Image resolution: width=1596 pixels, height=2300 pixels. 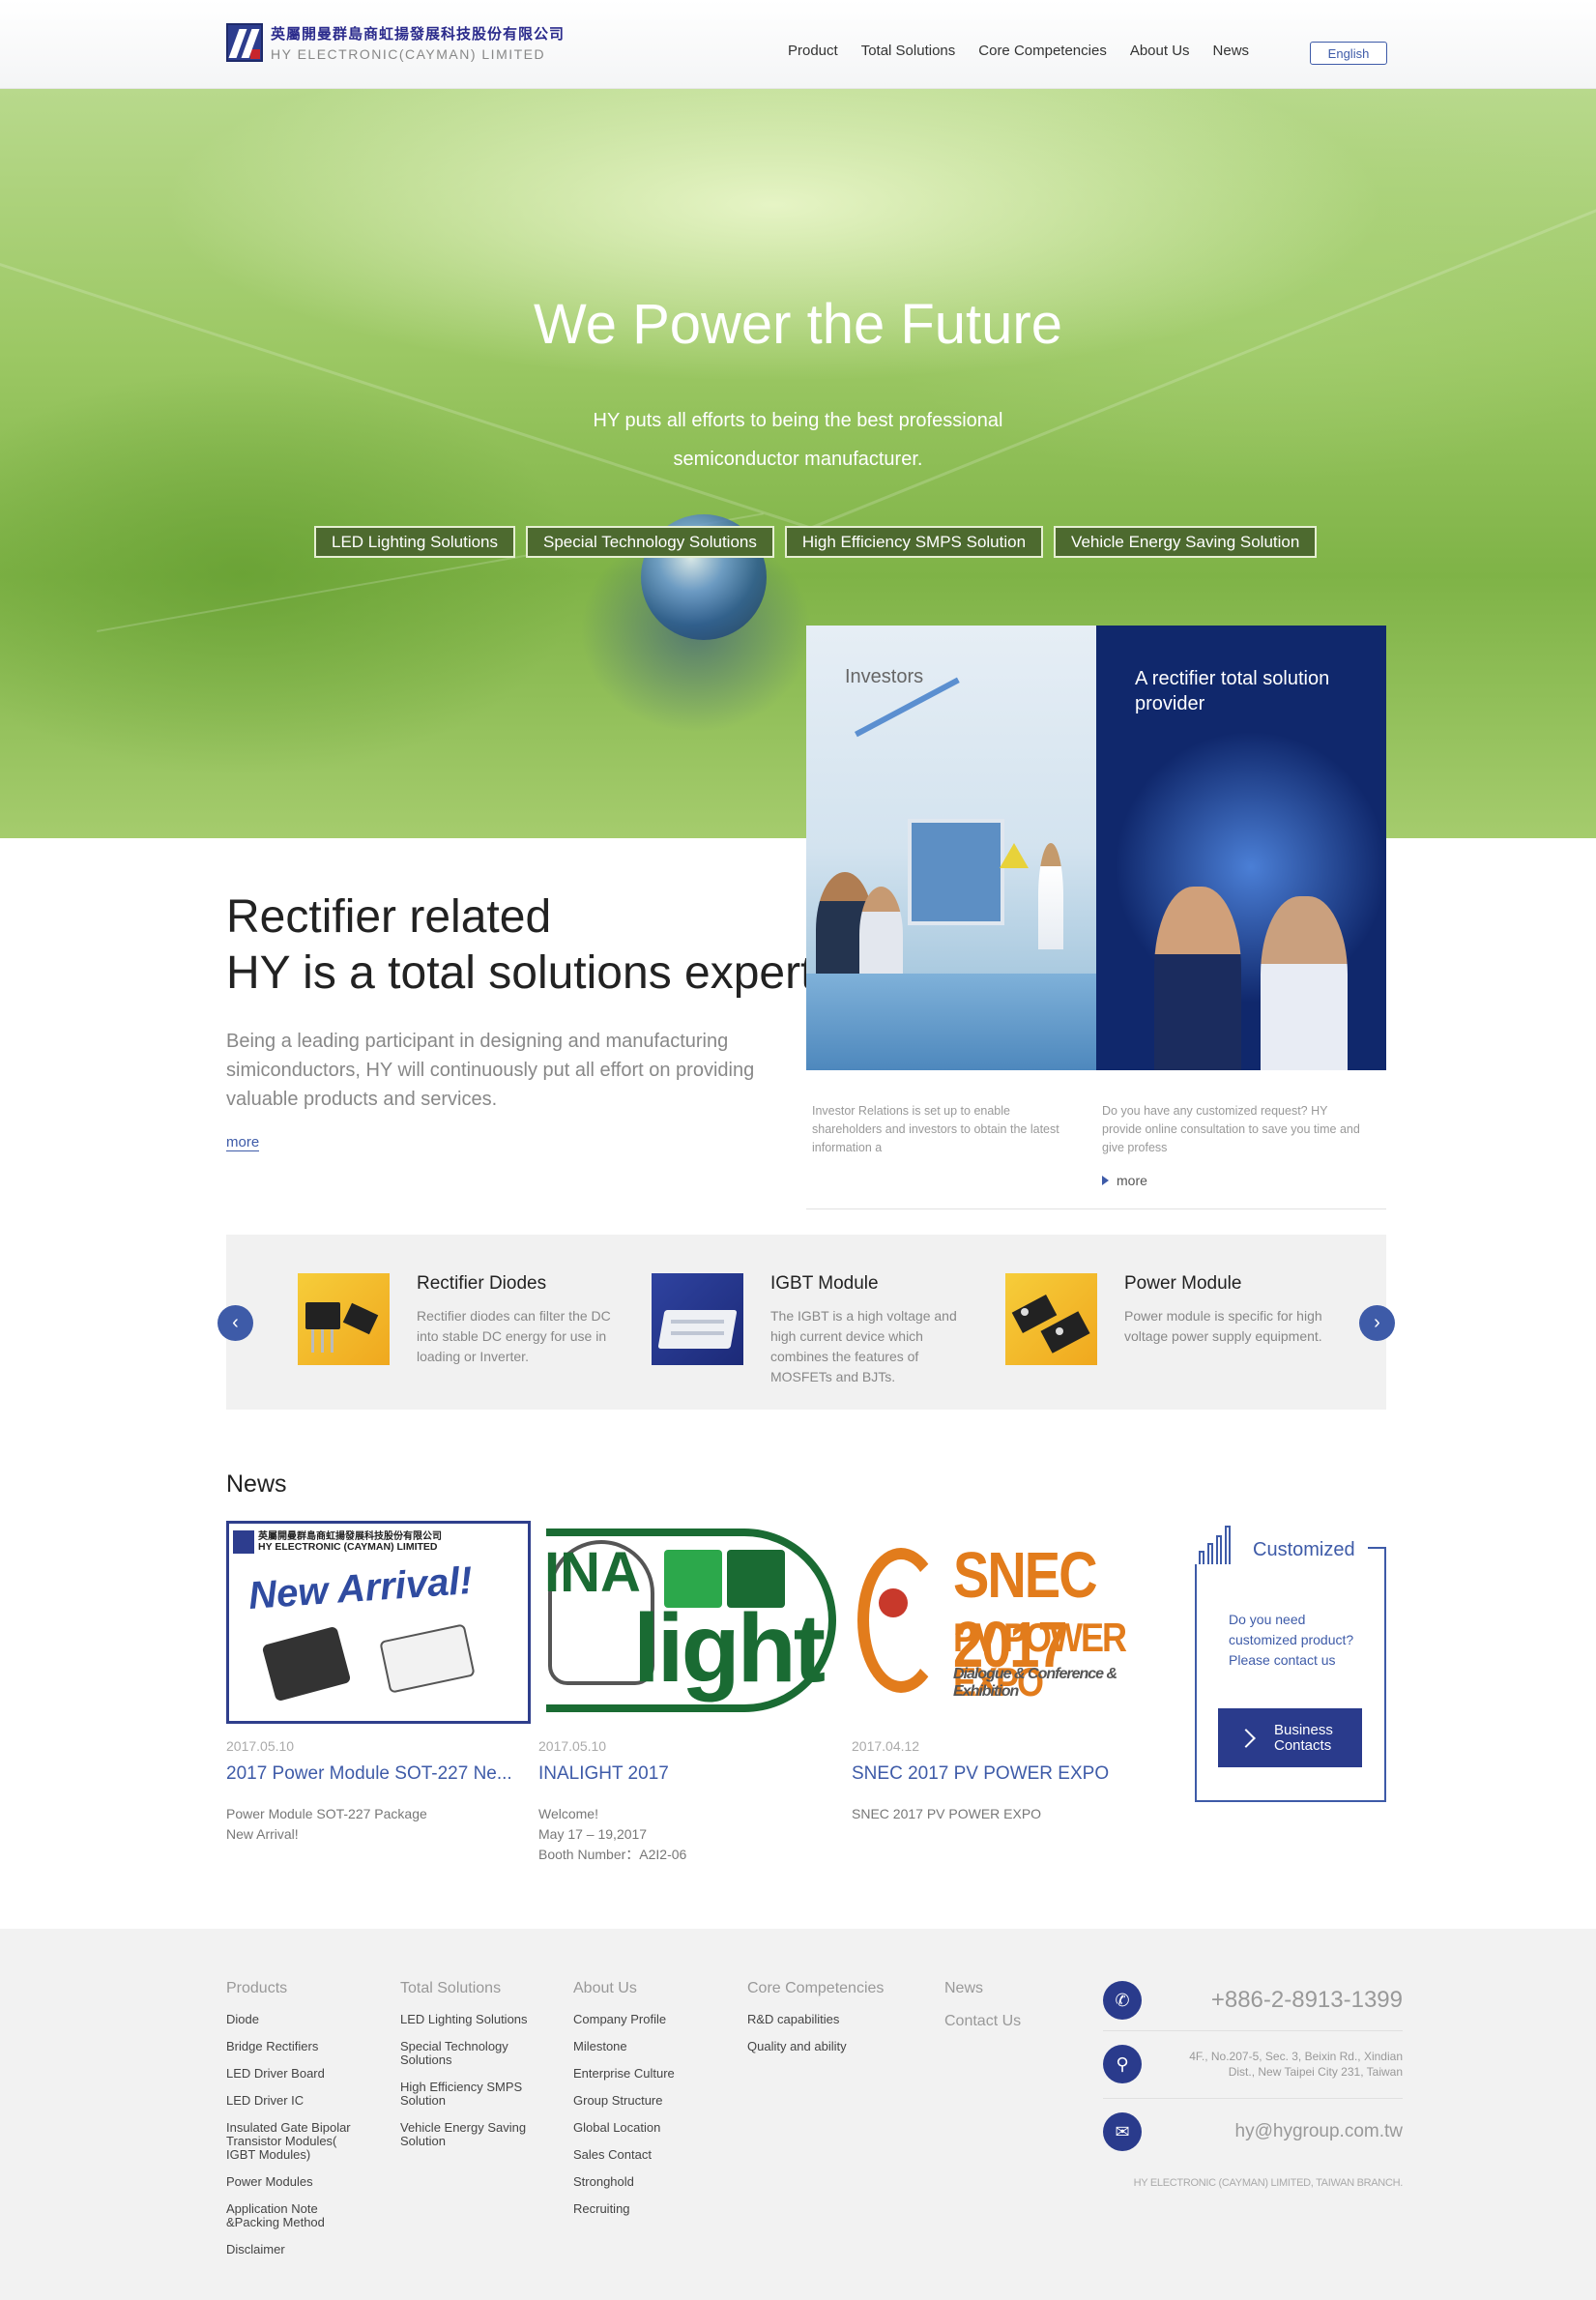 What do you see at coordinates (1231, 51) in the screenshot?
I see `nav-news: News` at bounding box center [1231, 51].